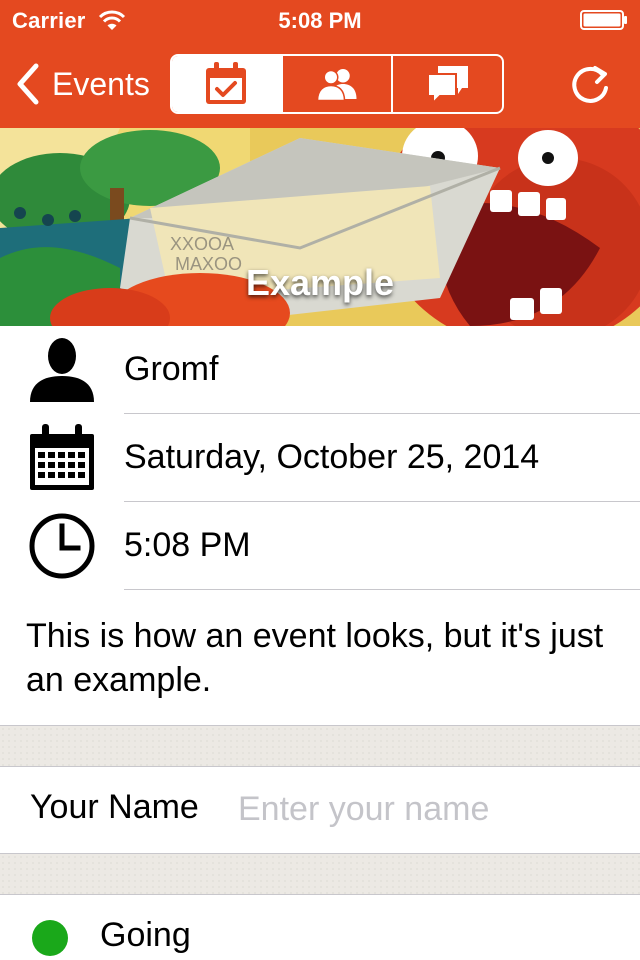  I want to click on going-status-dot, so click(50, 938).